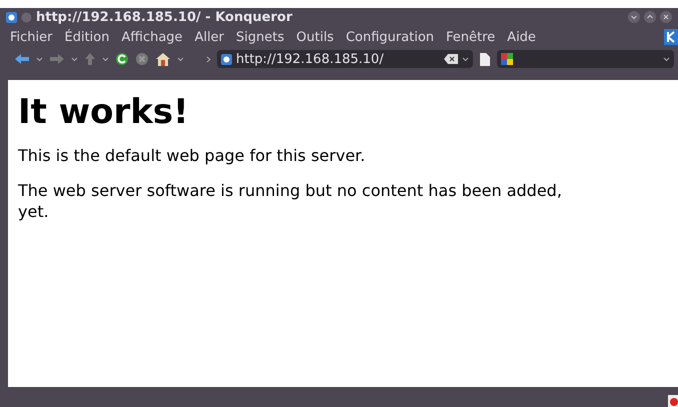 The image size is (678, 407). I want to click on paragraph: The web server software is running but no content has been added, yet., so click(290, 201).